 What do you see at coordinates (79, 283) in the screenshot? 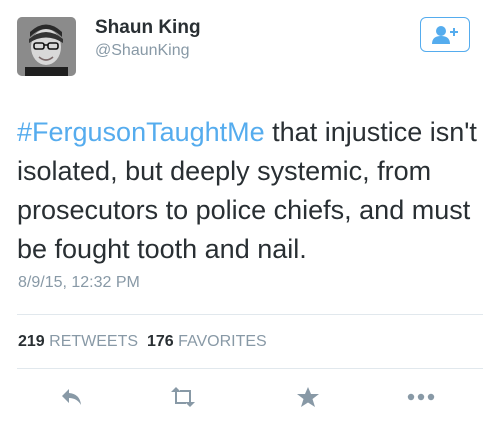
I see `timestamp: 8/9/15, 12:32 PM` at bounding box center [79, 283].